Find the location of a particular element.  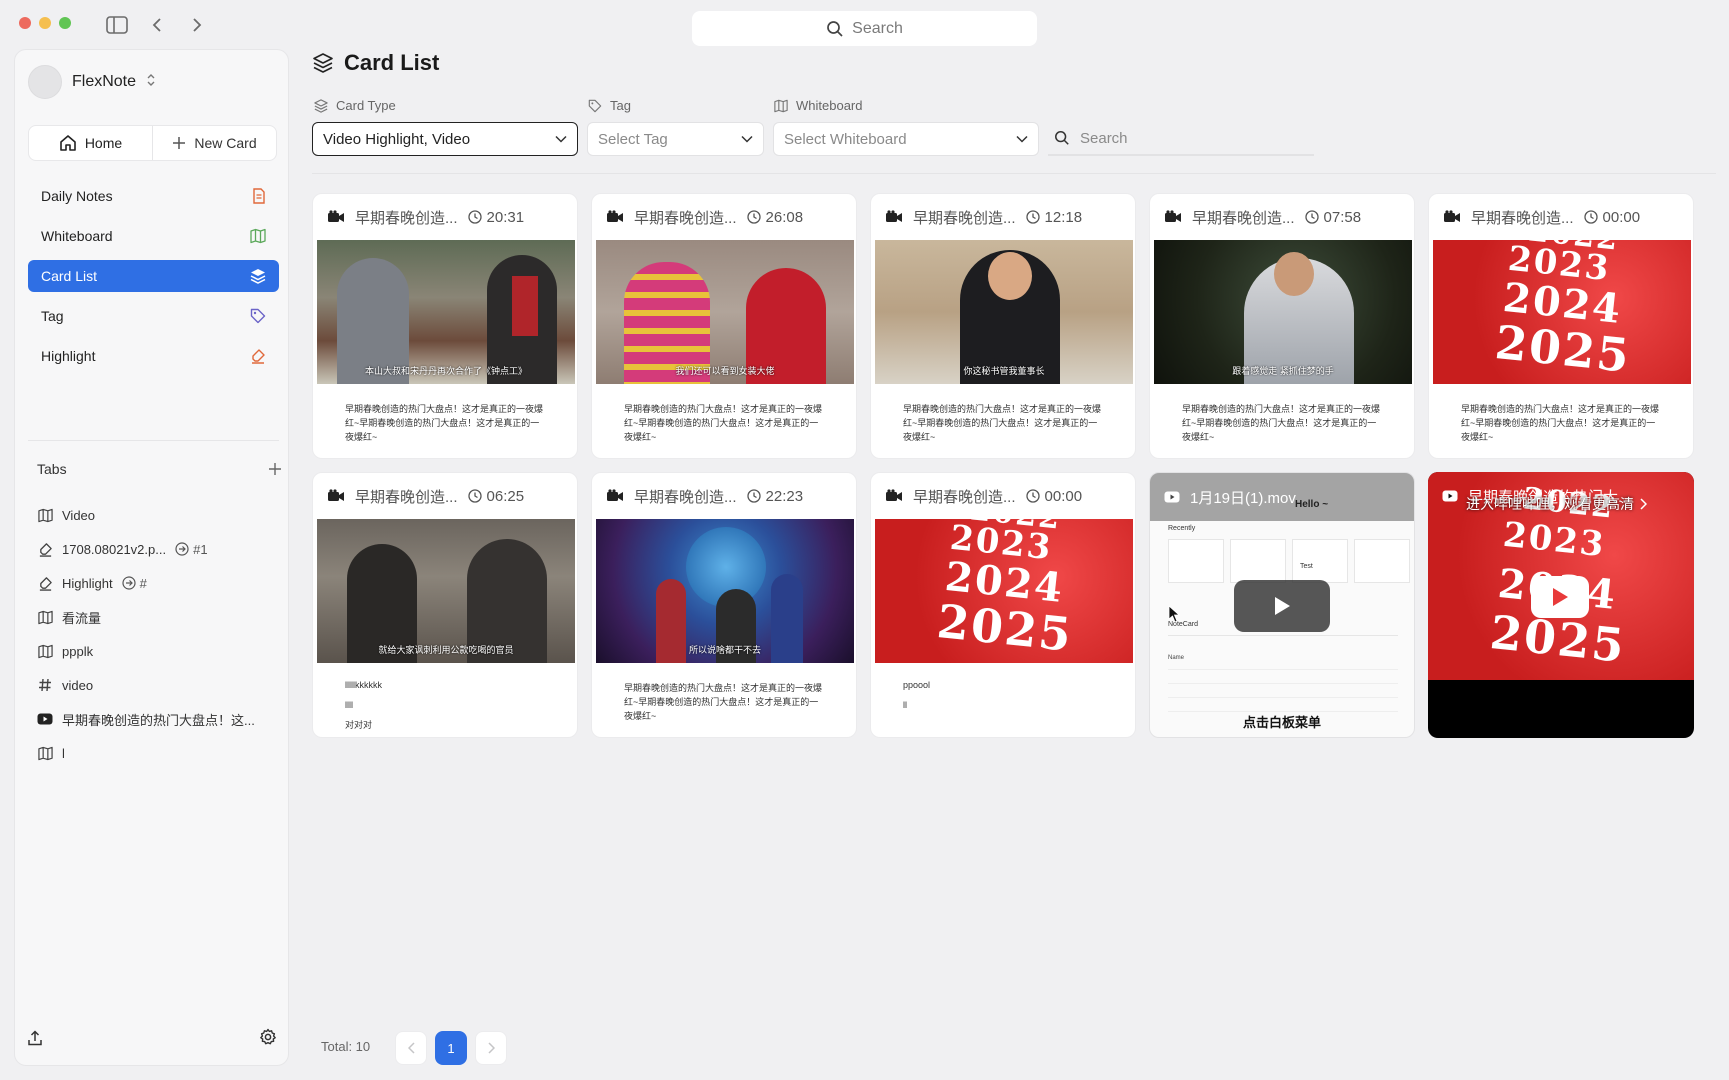

tab-label: Video is located at coordinates (79, 515).